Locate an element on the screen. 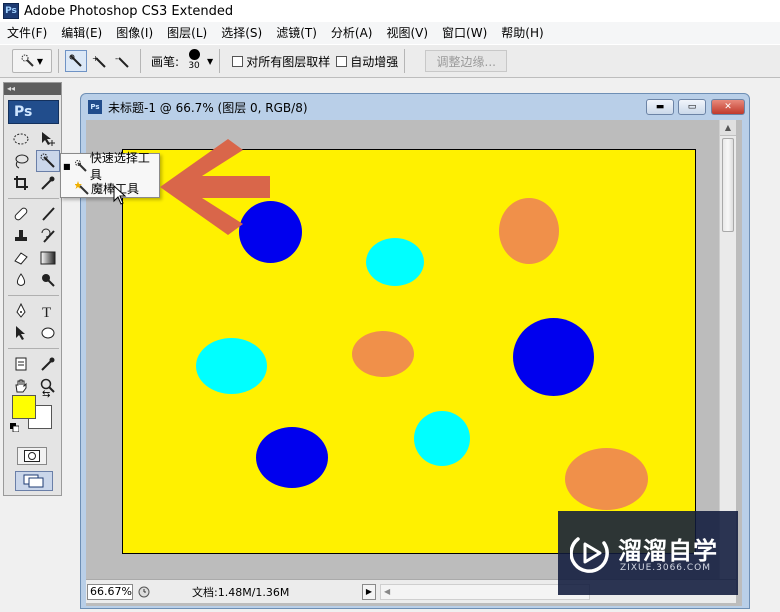 The image size is (780, 612). sample-all-layers-label: 对所有图层取样 is located at coordinates (288, 61).